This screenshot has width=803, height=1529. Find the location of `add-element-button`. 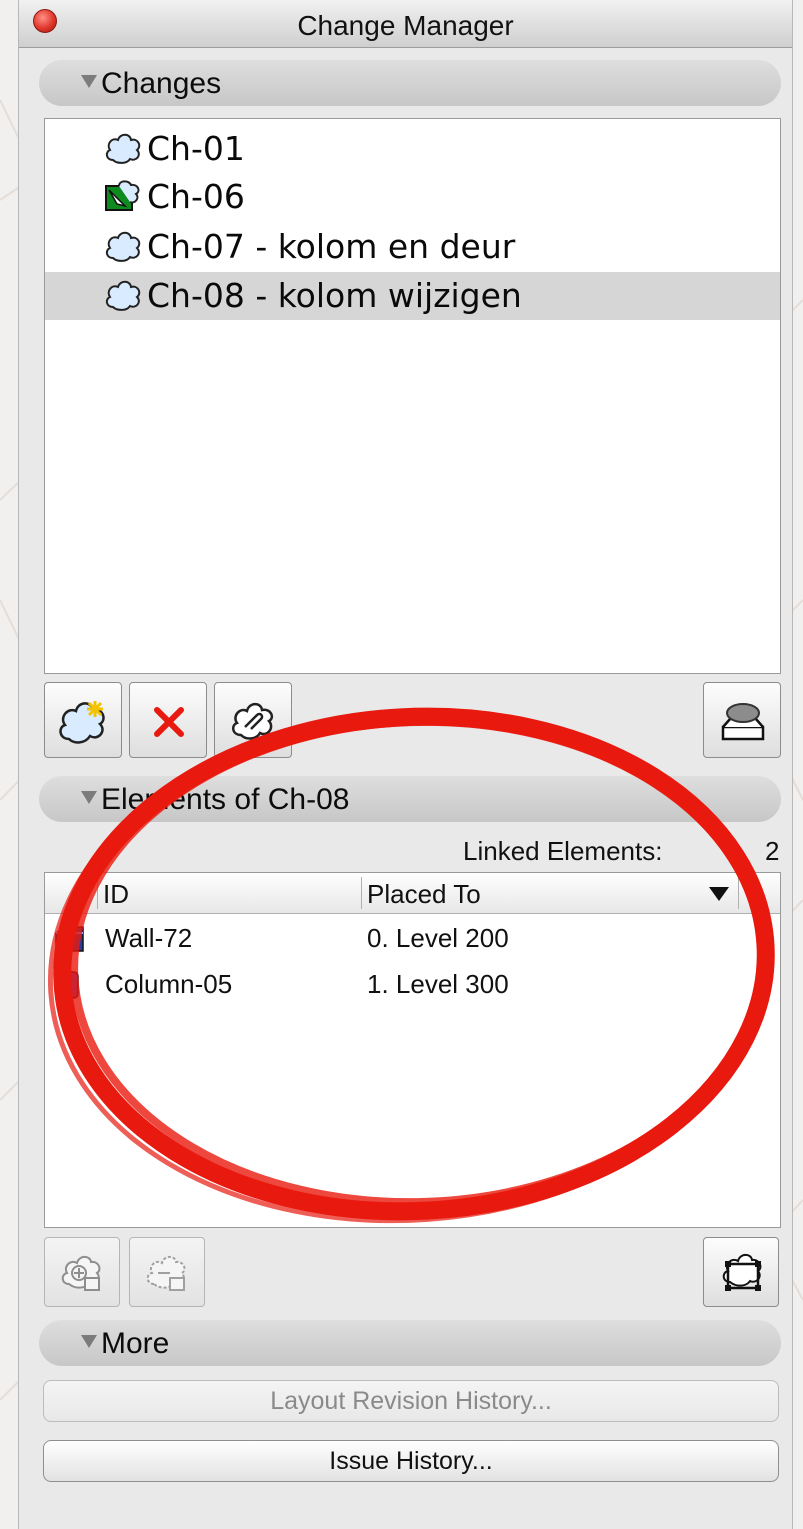

add-element-button is located at coordinates (82, 1272).